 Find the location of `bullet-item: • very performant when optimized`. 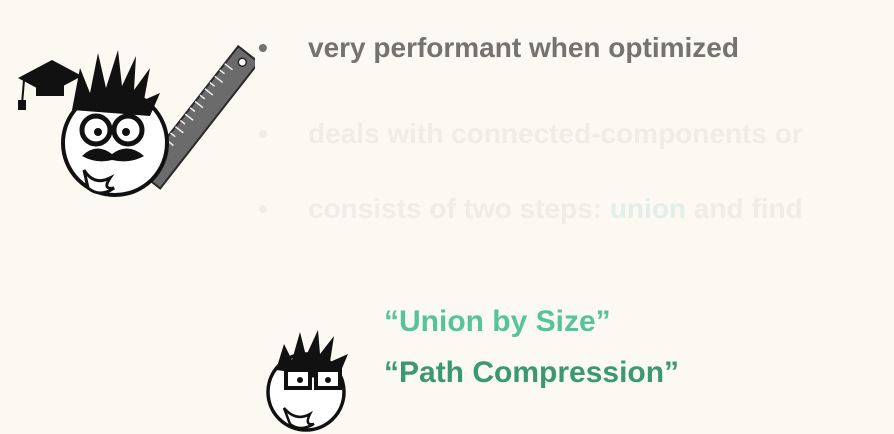

bullet-item: • very performant when optimized is located at coordinates (498, 48).